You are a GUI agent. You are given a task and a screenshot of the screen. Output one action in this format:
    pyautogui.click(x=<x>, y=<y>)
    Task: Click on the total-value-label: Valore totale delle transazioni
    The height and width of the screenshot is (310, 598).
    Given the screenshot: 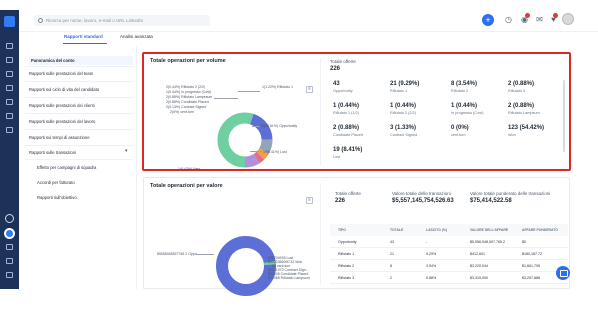 What is the action you would take?
    pyautogui.click(x=421, y=193)
    